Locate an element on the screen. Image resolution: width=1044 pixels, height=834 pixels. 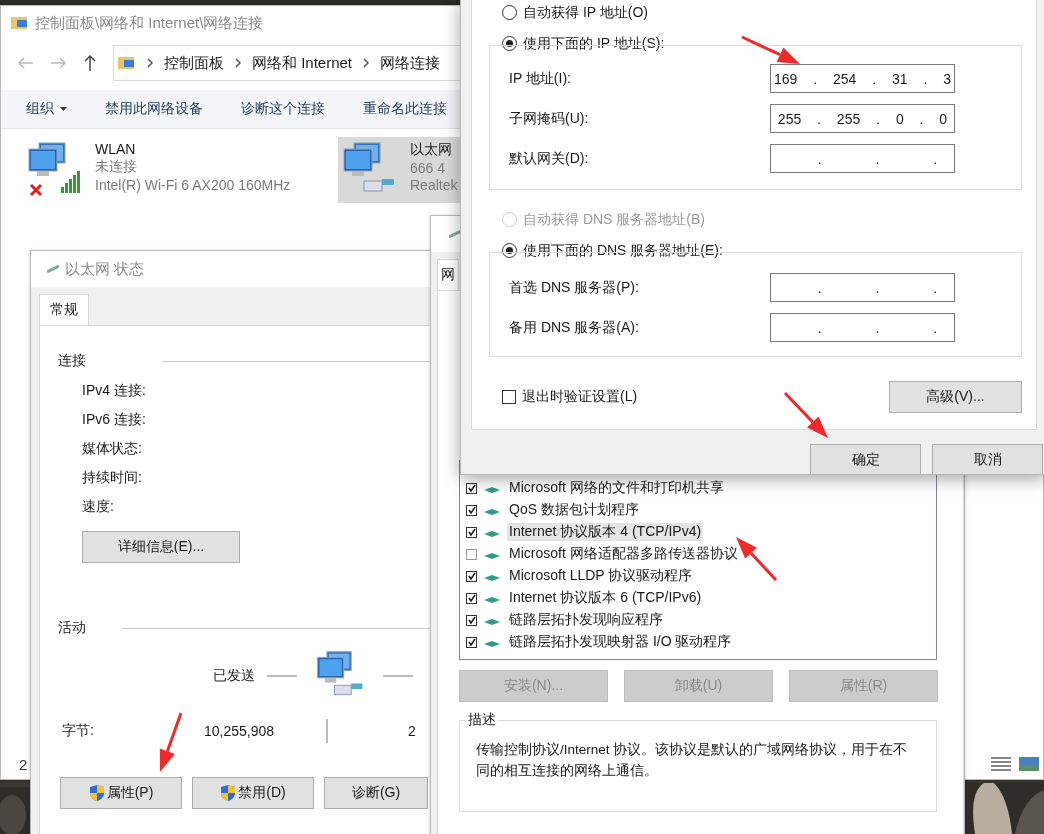
list-item: Internet 协议版本 4 (TCP/IPv4) is located at coordinates (701, 532).